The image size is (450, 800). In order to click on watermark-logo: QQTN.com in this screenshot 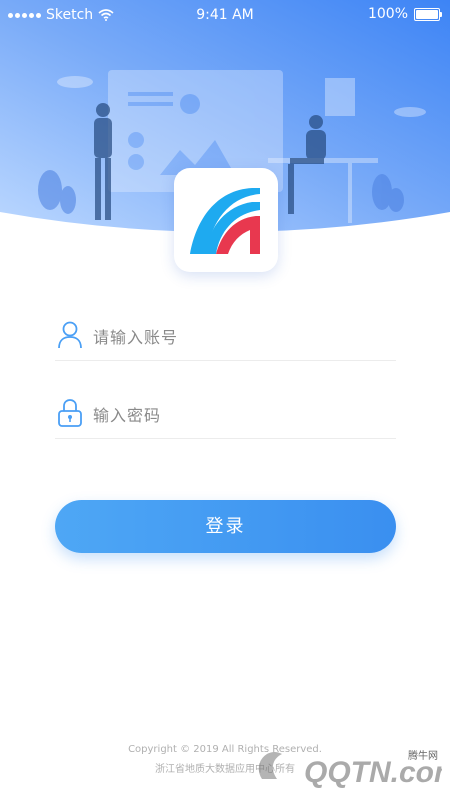, I will do `click(346, 764)`.